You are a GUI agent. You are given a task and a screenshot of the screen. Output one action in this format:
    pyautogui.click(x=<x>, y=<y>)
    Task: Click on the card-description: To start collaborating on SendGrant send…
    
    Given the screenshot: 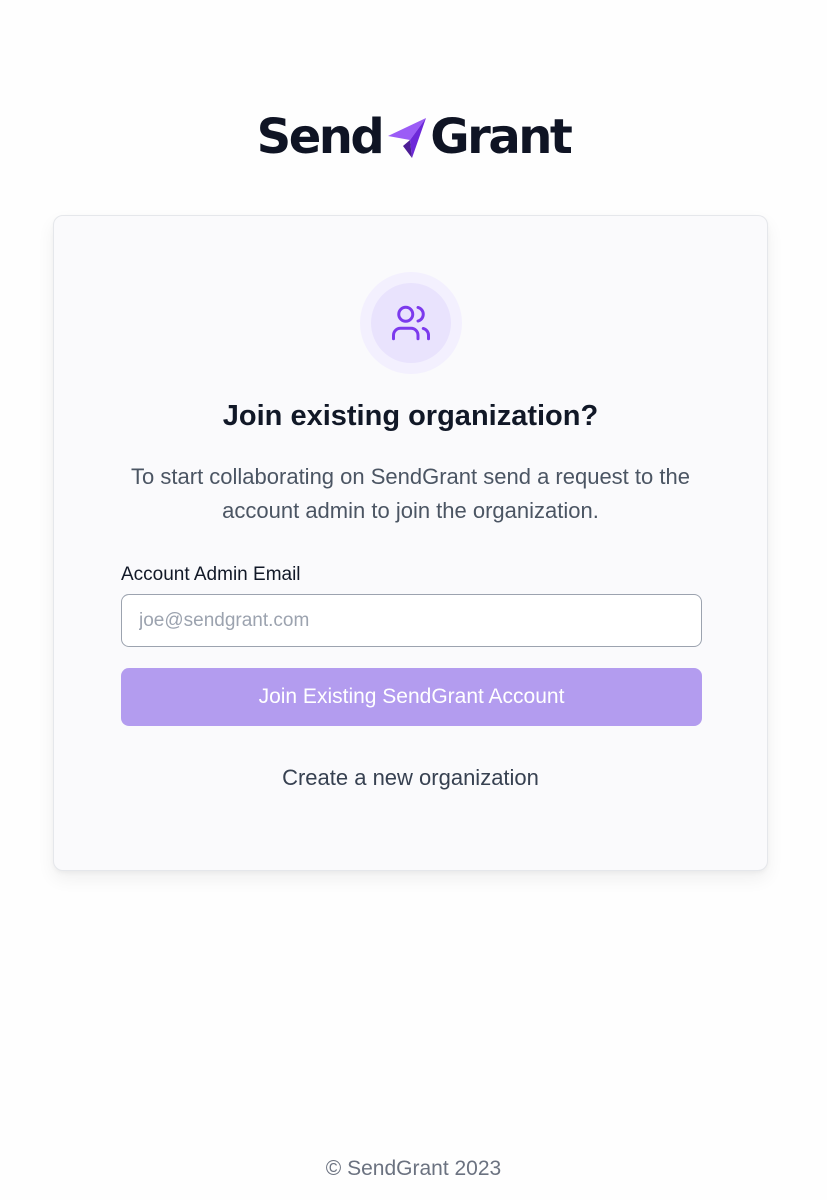 What is the action you would take?
    pyautogui.click(x=410, y=493)
    